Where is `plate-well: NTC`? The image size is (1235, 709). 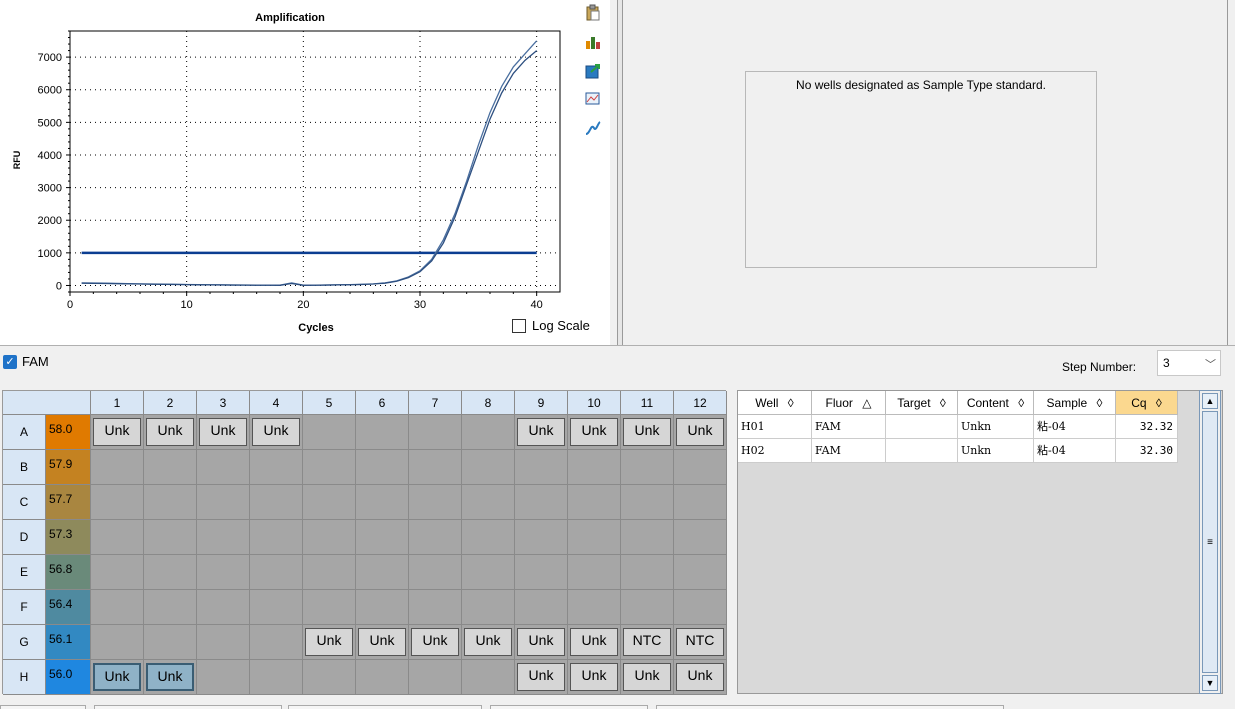
plate-well: NTC is located at coordinates (700, 642).